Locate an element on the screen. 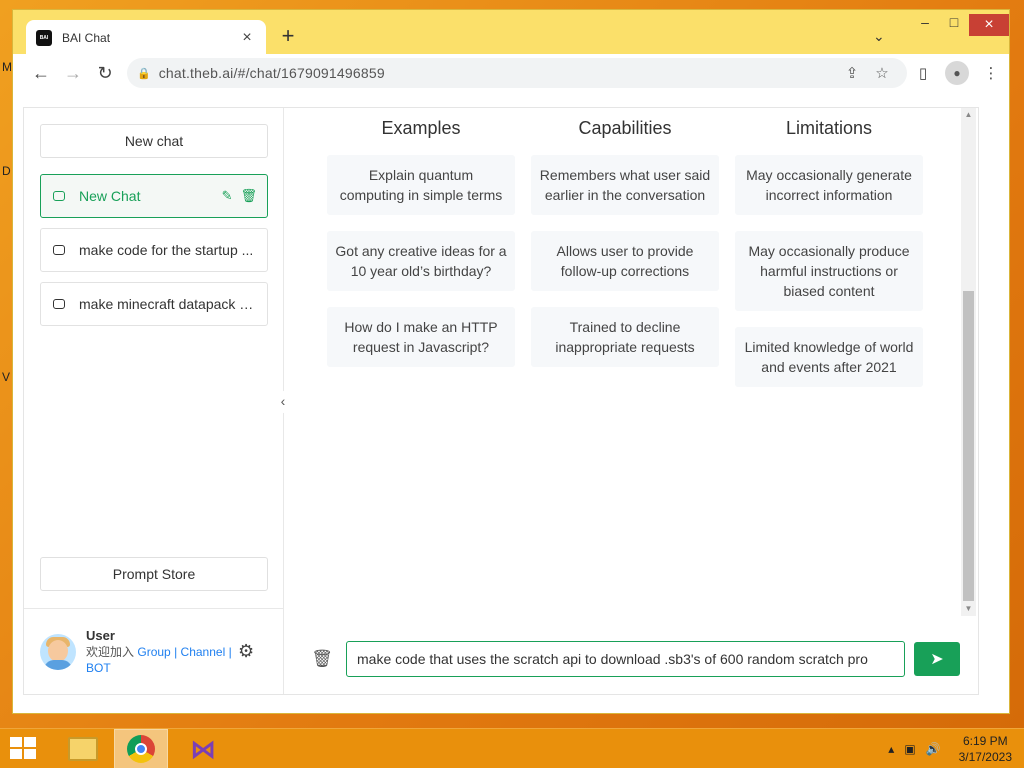 Image resolution: width=1024 pixels, height=768 pixels. volume-icon: 🔊 is located at coordinates (933, 749).